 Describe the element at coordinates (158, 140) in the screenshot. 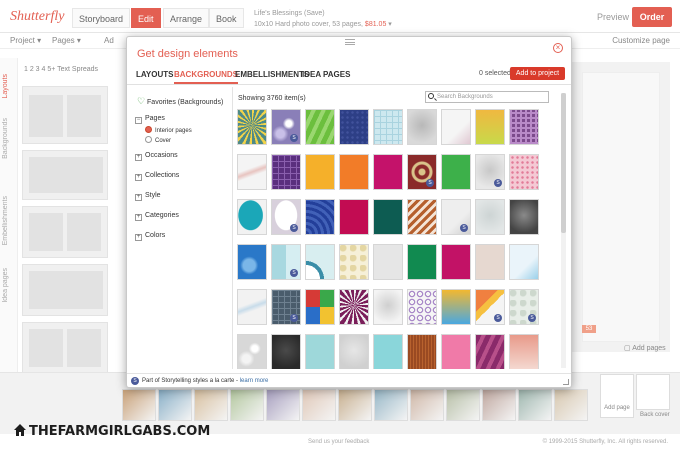

I see `radio-cover: Cover` at that location.